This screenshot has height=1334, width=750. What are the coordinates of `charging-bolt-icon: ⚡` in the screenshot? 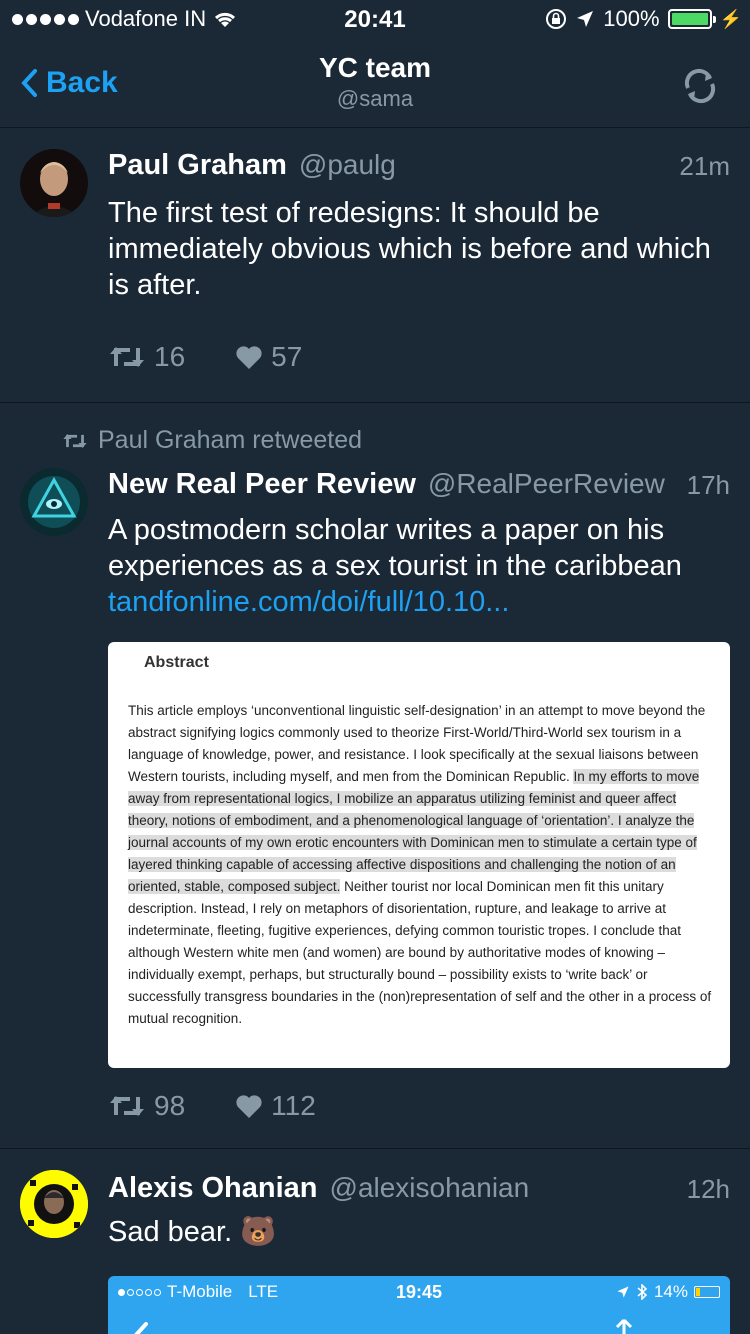 It's located at (730, 18).